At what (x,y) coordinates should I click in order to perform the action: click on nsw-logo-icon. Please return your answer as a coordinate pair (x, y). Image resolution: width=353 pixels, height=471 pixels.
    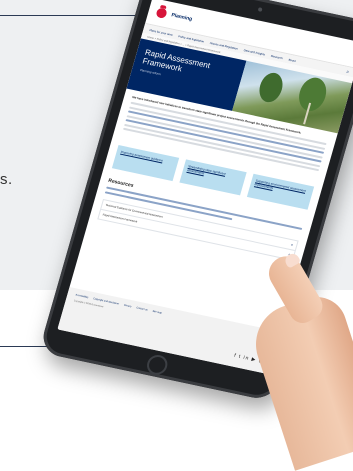
    Looking at the image, I should click on (161, 13).